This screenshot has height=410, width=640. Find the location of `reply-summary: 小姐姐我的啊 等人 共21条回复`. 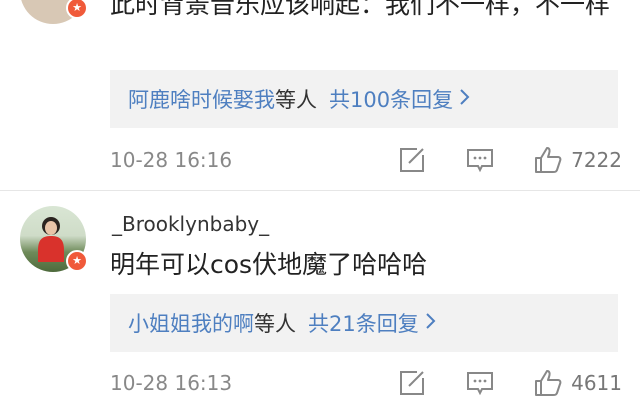

reply-summary: 小姐姐我的啊 等人 共21条回复 is located at coordinates (364, 323).